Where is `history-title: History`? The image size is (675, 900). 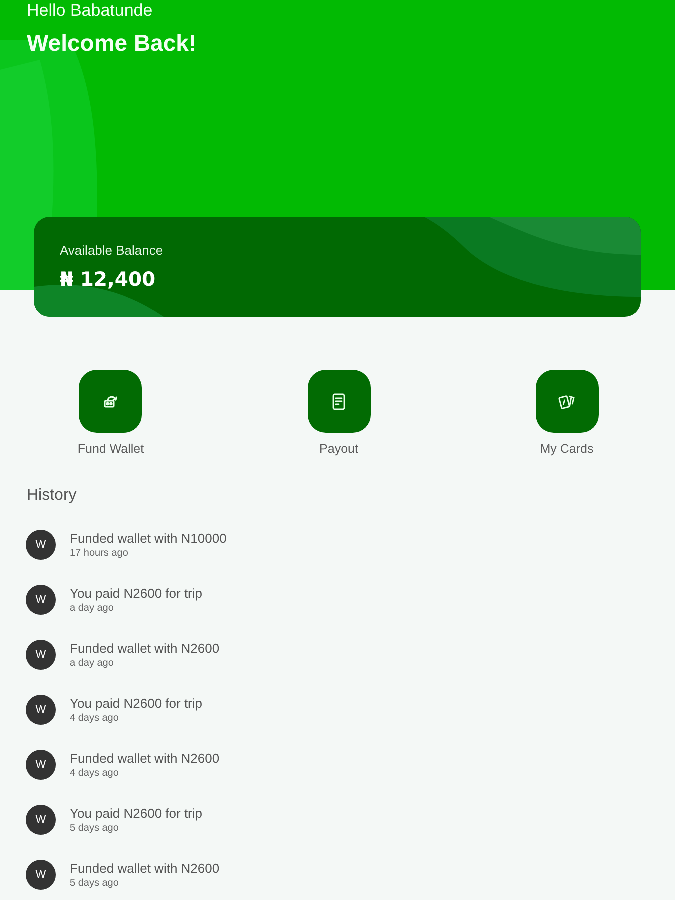
history-title: History is located at coordinates (52, 496).